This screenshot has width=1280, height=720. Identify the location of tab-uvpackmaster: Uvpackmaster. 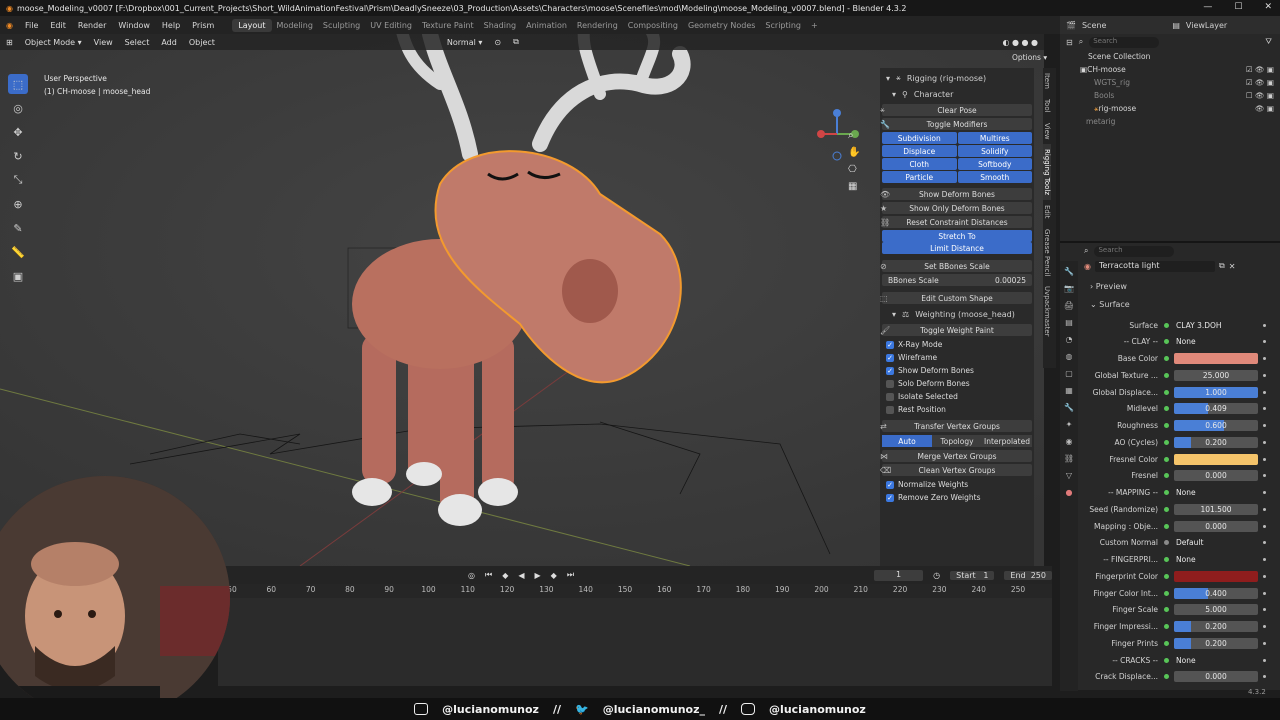
(1047, 311).